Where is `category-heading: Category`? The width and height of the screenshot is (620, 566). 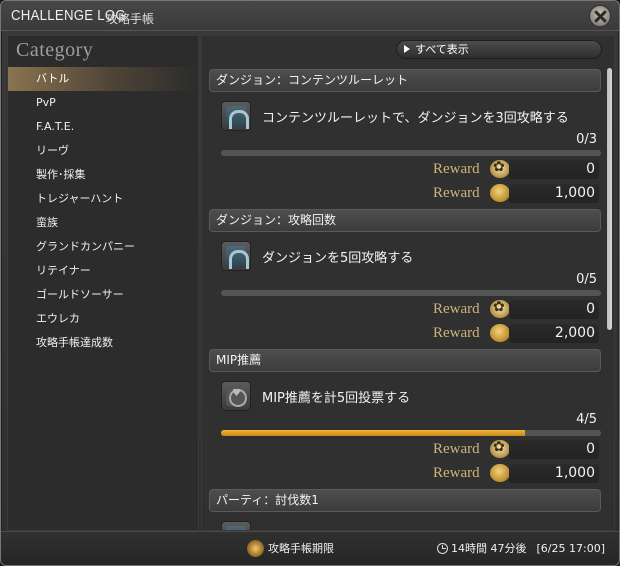 category-heading: Category is located at coordinates (55, 50).